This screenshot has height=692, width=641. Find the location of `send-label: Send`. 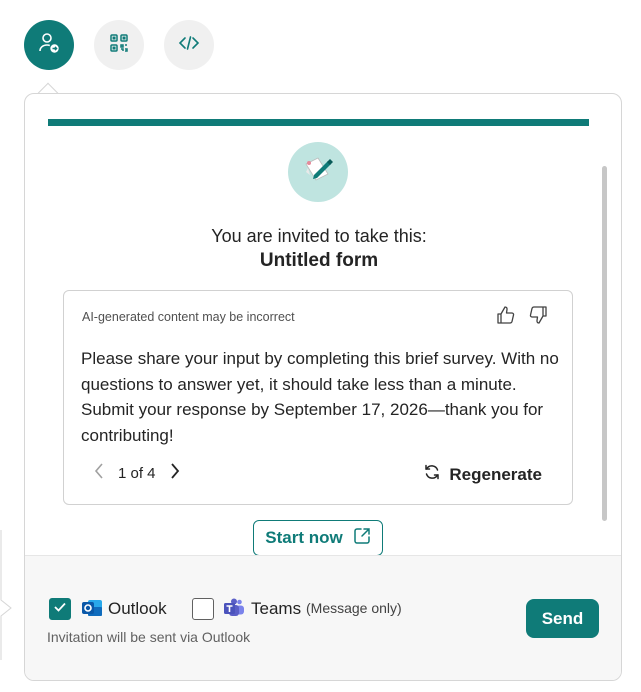

send-label: Send is located at coordinates (562, 618).